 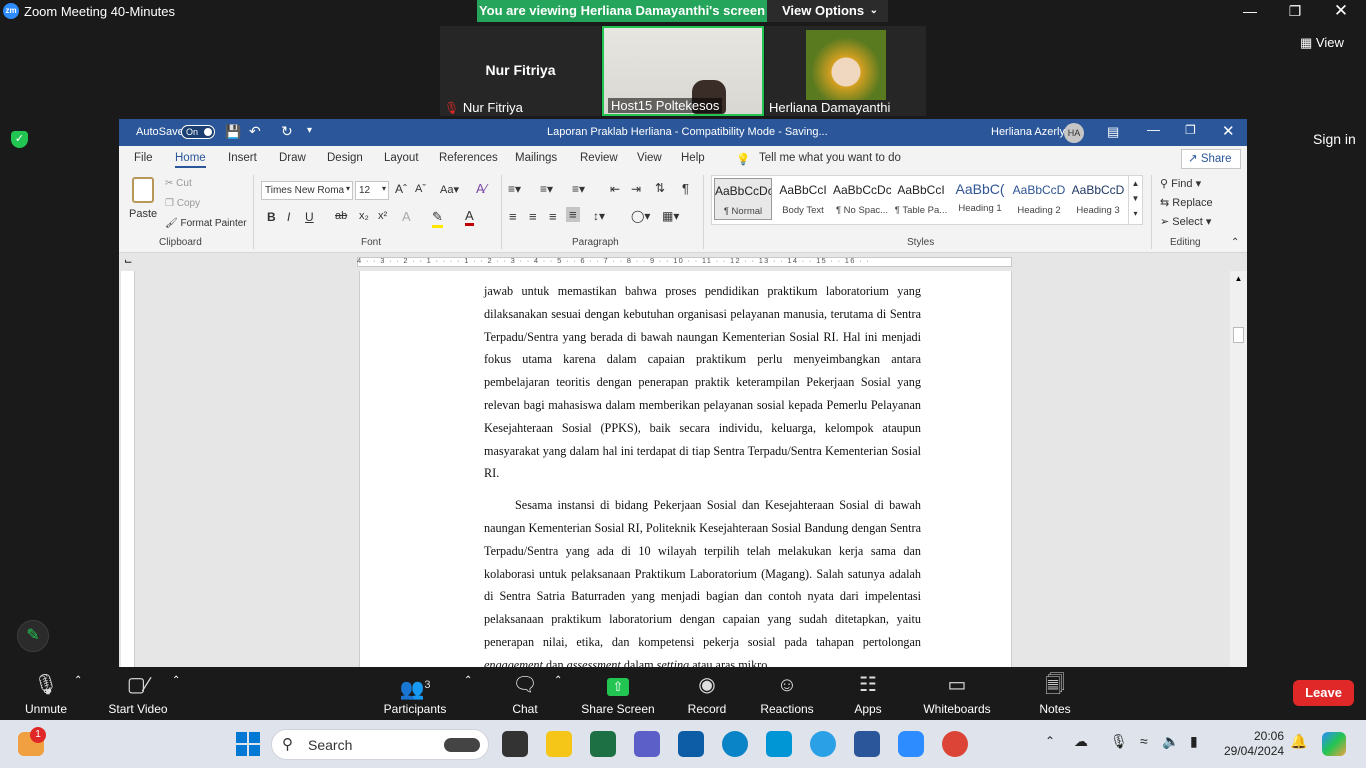 I want to click on save-icon: 💾, so click(x=233, y=132).